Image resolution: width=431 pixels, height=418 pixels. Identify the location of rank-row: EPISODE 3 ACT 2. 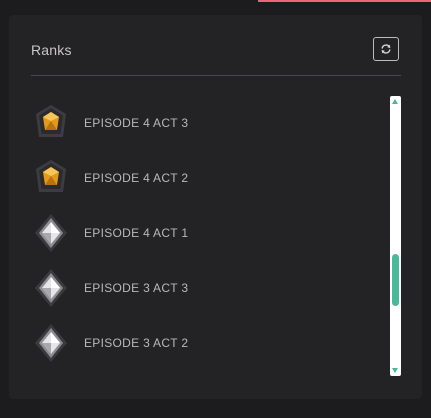
(201, 343).